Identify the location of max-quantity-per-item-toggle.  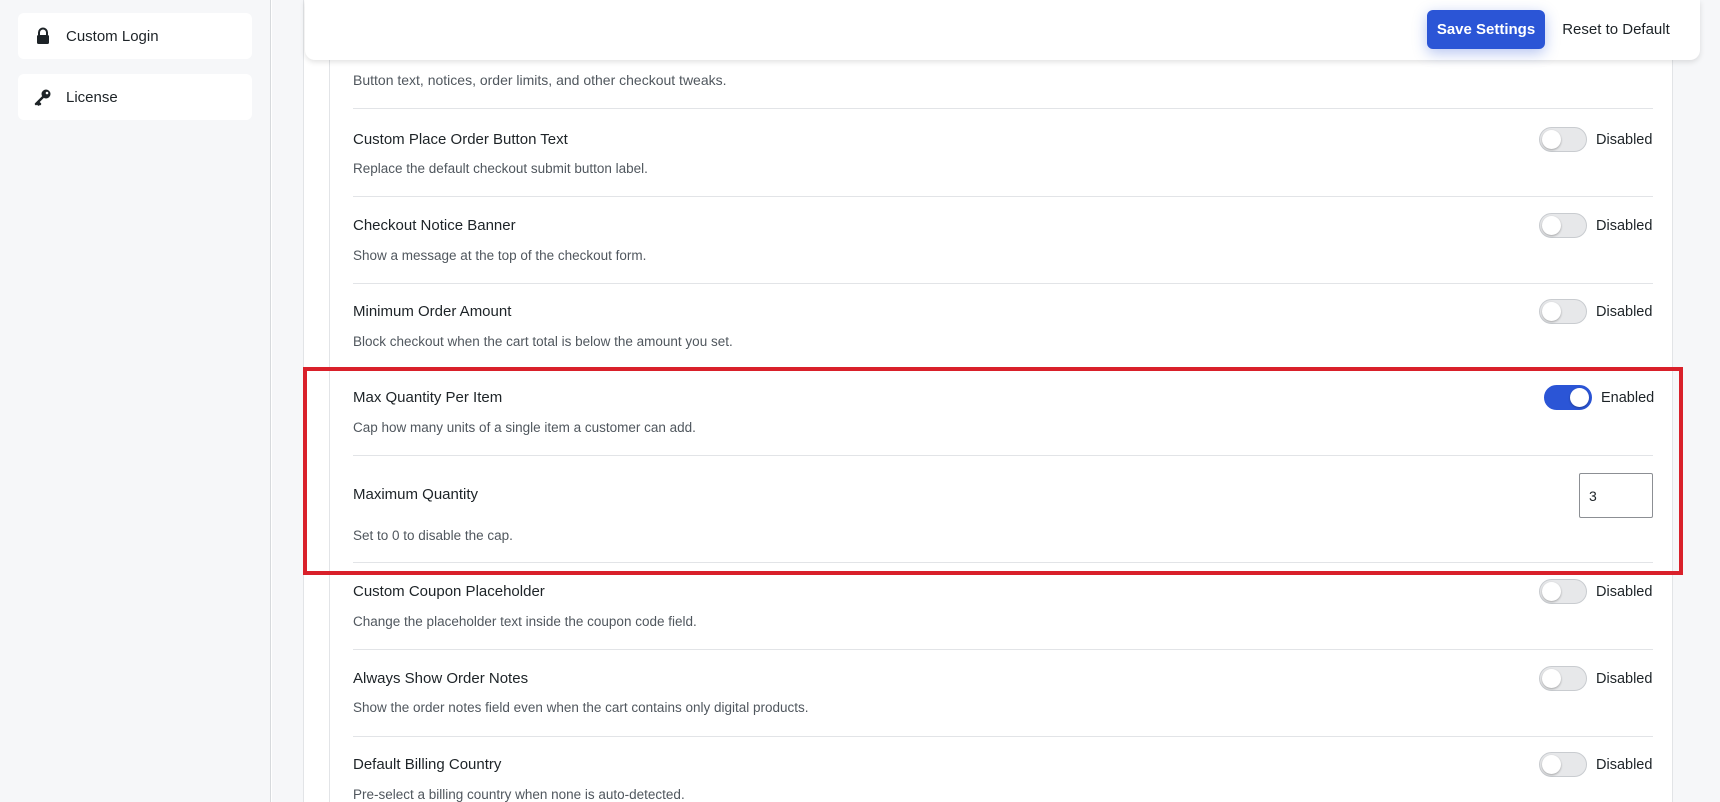
(1568, 397).